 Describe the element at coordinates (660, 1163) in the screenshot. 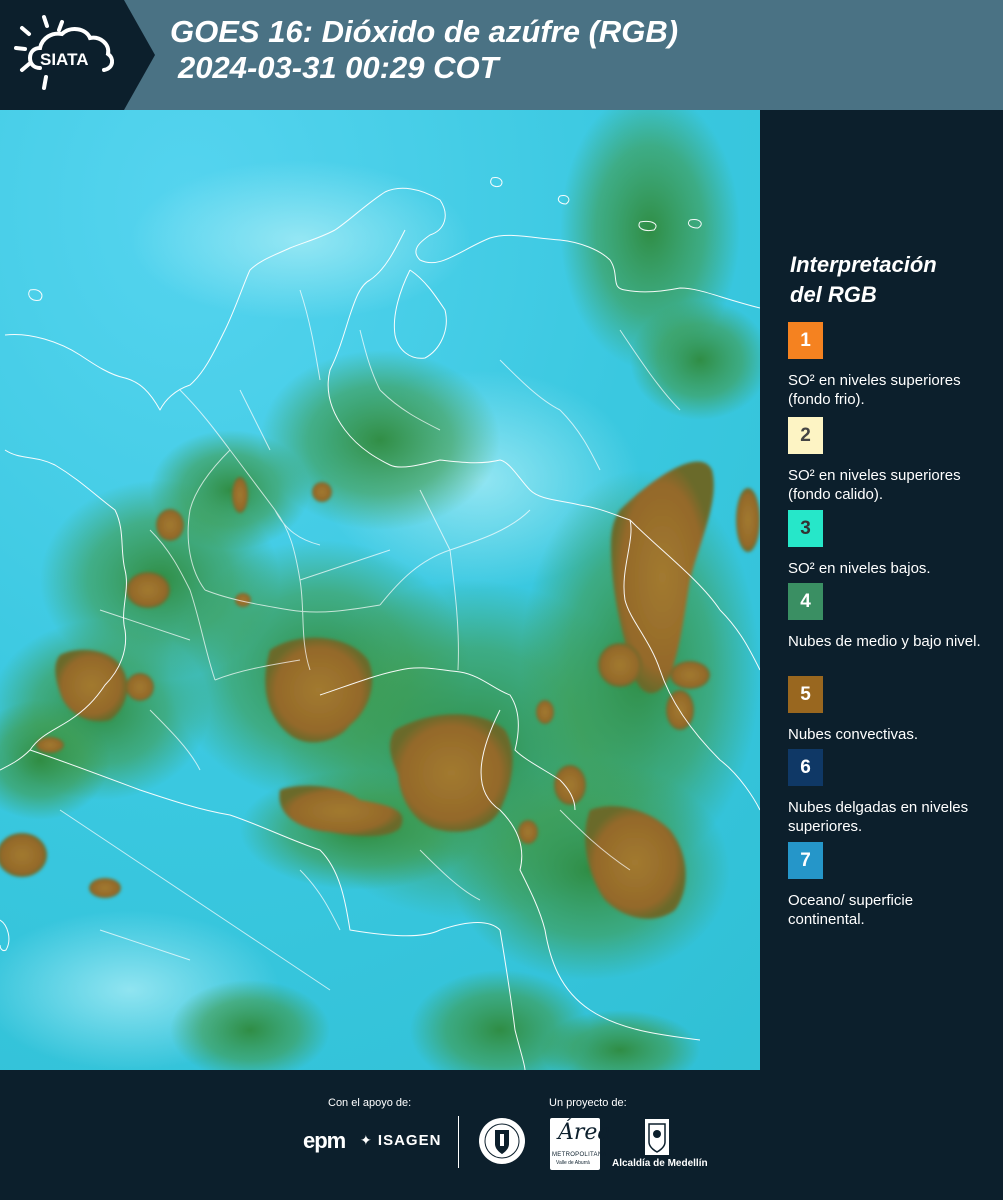

I see `alcaldia-logo-text: Alcaldía de Medellín` at that location.